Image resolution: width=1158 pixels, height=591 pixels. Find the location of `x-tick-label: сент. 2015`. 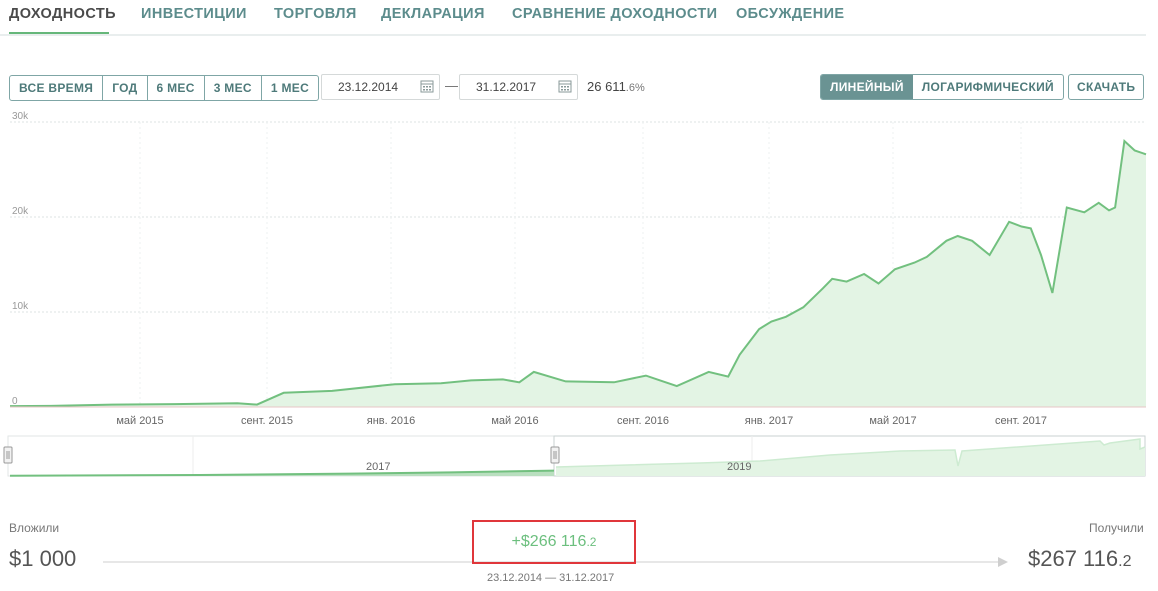

x-tick-label: сент. 2015 is located at coordinates (267, 421).